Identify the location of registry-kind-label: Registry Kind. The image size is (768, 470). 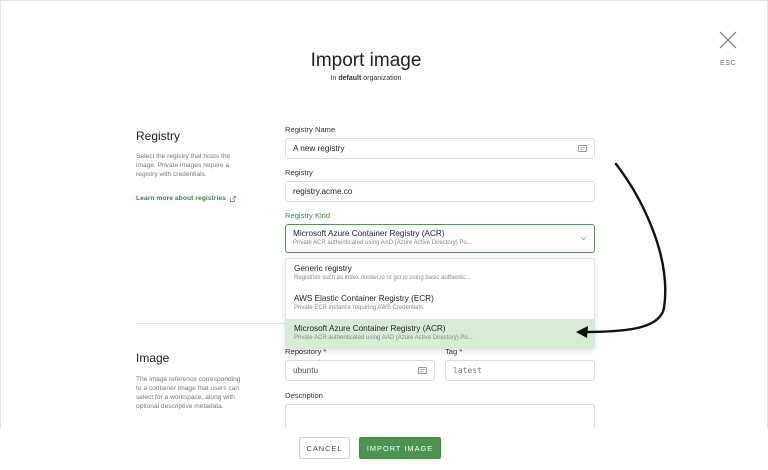
(308, 215).